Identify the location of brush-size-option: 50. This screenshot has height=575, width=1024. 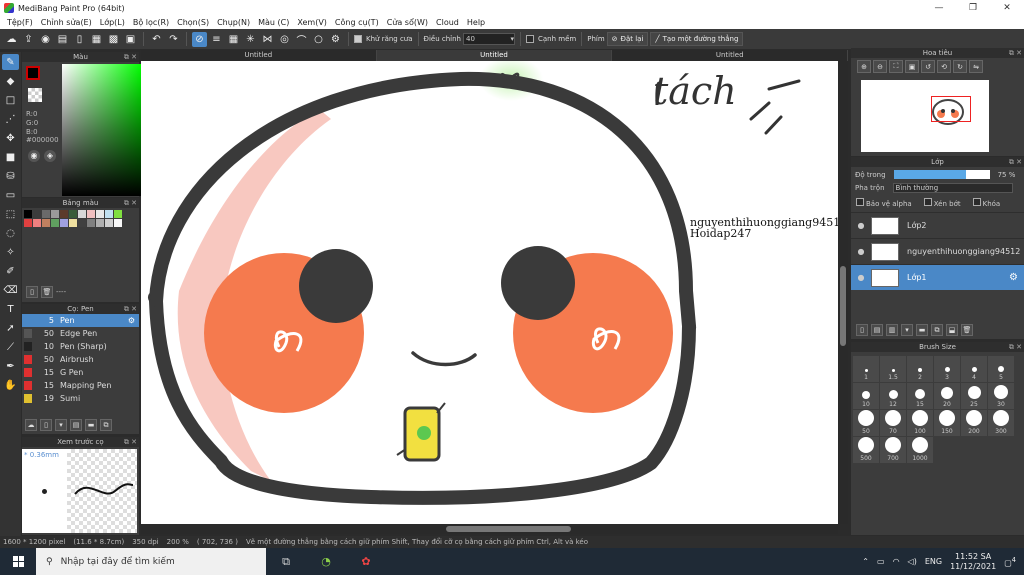
(866, 423).